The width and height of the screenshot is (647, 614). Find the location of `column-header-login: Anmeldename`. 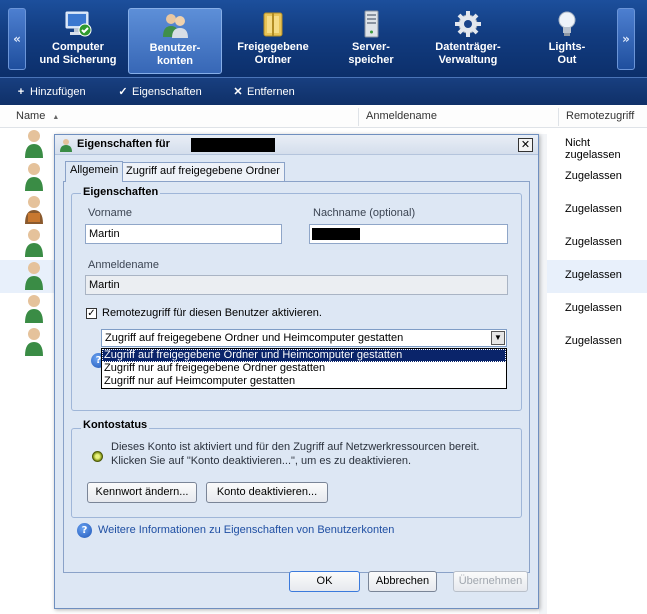

column-header-login: Anmeldename is located at coordinates (401, 116).